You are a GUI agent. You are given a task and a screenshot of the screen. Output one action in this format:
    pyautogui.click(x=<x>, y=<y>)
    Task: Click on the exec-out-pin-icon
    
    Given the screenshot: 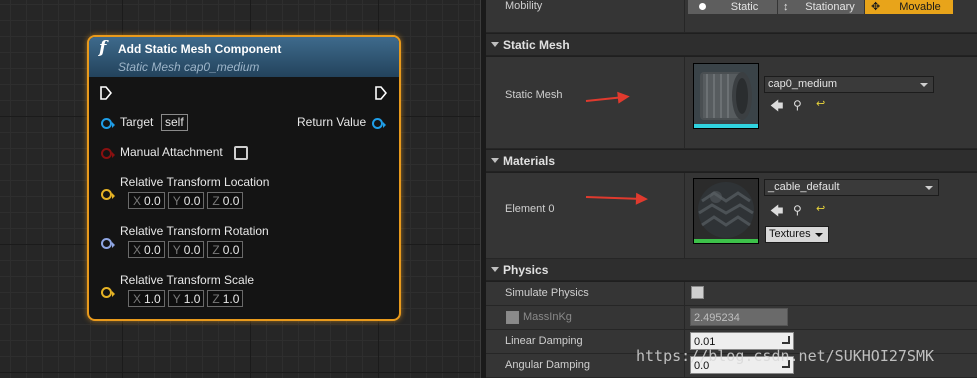 What is the action you would take?
    pyautogui.click(x=381, y=93)
    